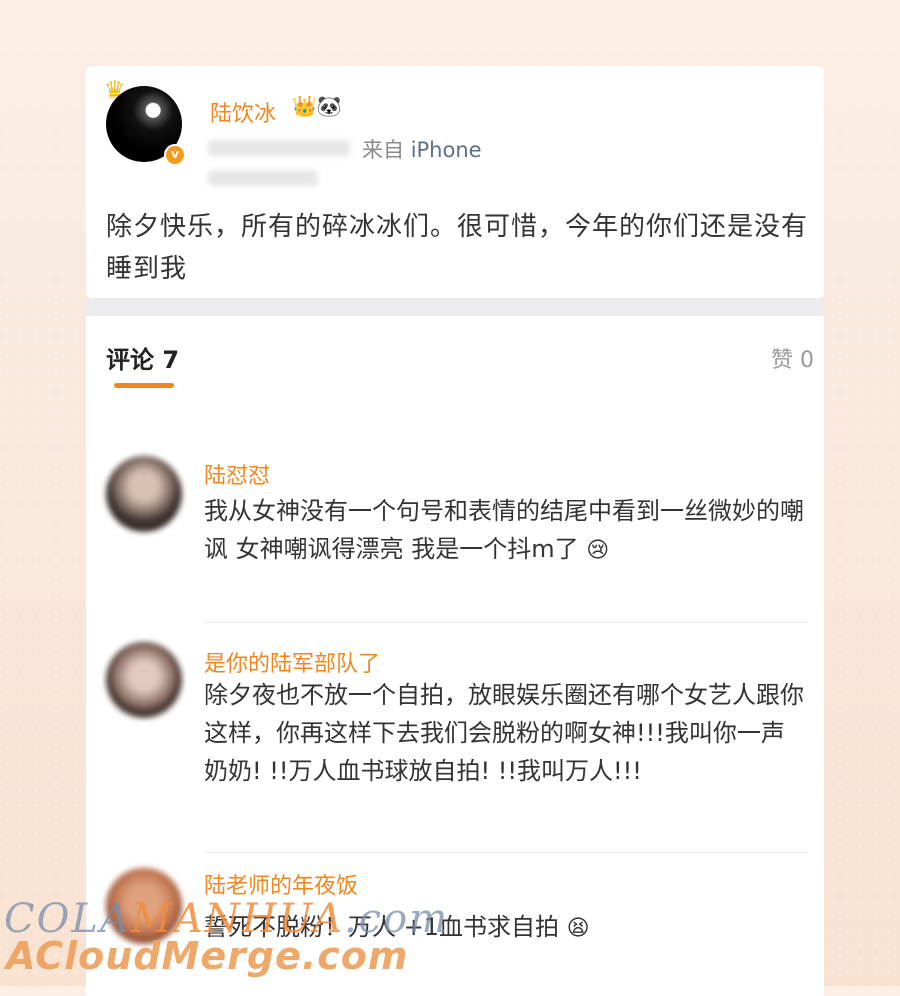 The height and width of the screenshot is (996, 900). Describe the element at coordinates (237, 474) in the screenshot. I see `commenter-name: 陆怼怼` at that location.